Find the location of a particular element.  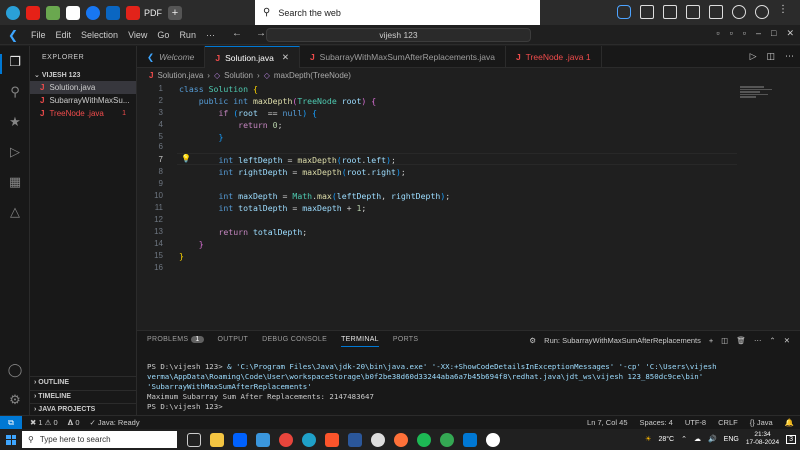

input-language: ENG is located at coordinates (731, 439).